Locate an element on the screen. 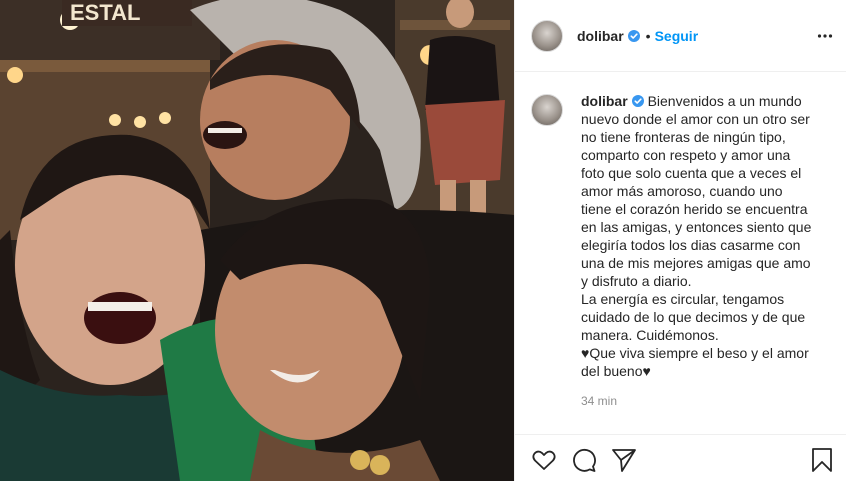 This screenshot has width=846, height=481. bookmark-icon is located at coordinates (822, 460).